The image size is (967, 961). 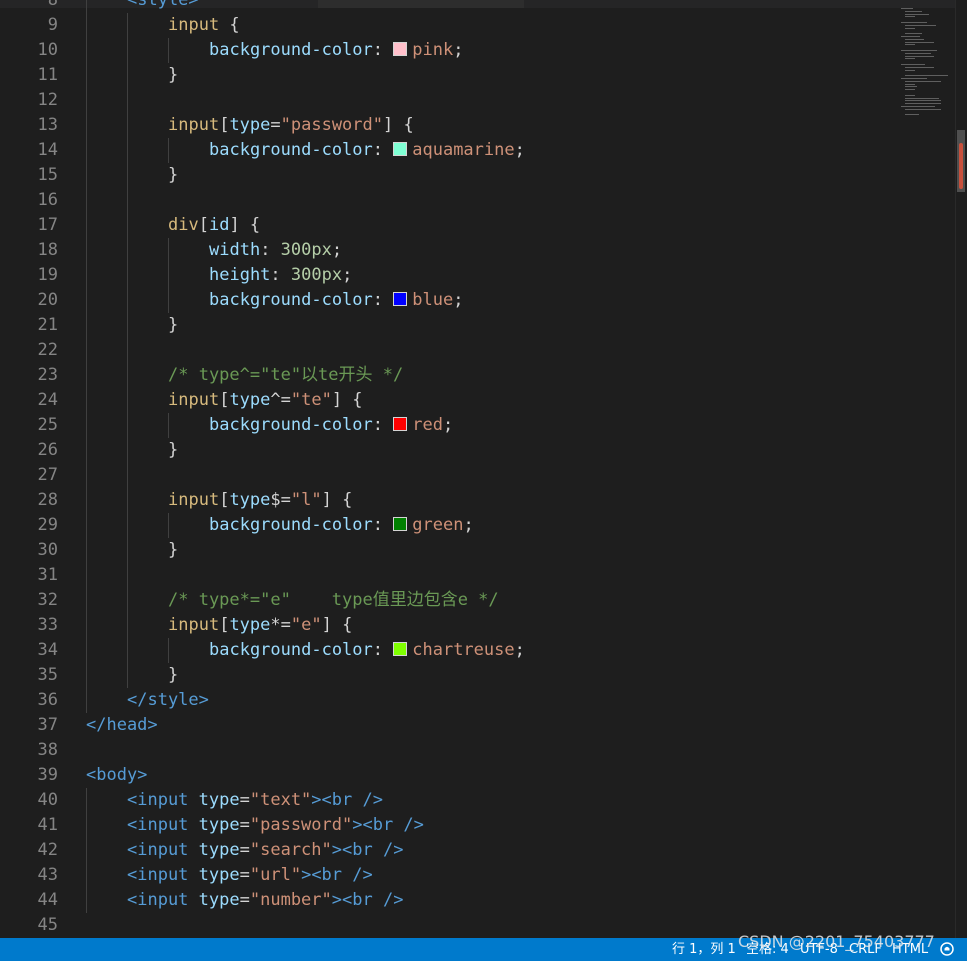 What do you see at coordinates (477, 700) in the screenshot?
I see `code-line: 36 </style>` at bounding box center [477, 700].